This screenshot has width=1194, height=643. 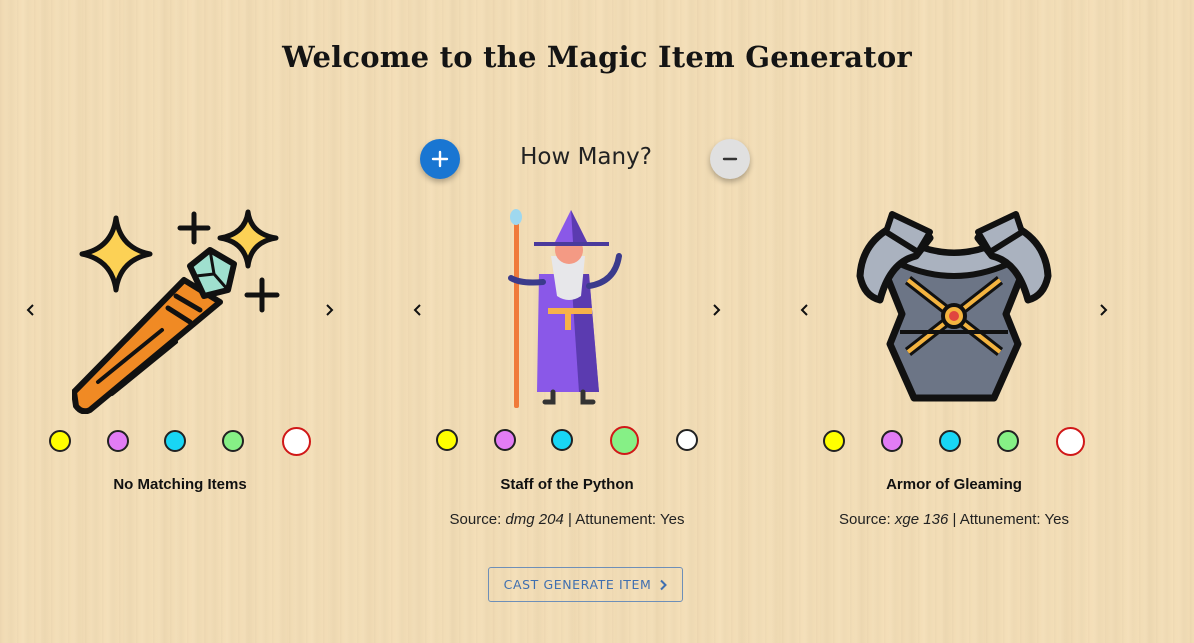 I want to click on minus-icon, so click(x=730, y=159).